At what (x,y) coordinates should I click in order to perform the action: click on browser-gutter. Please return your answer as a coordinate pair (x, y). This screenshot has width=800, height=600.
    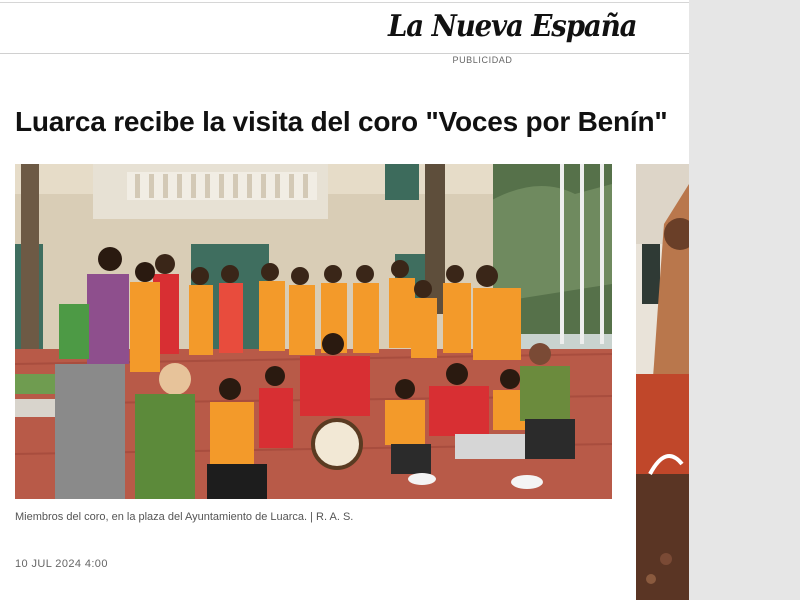
    Looking at the image, I should click on (744, 300).